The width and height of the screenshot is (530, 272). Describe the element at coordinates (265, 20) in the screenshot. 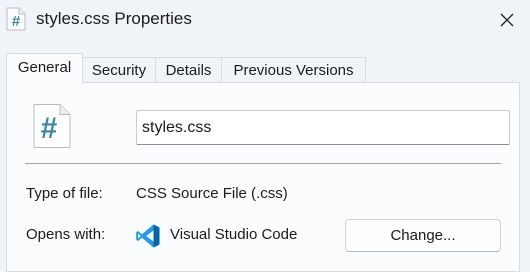

I see `title-bar: # styles.css Properties` at that location.